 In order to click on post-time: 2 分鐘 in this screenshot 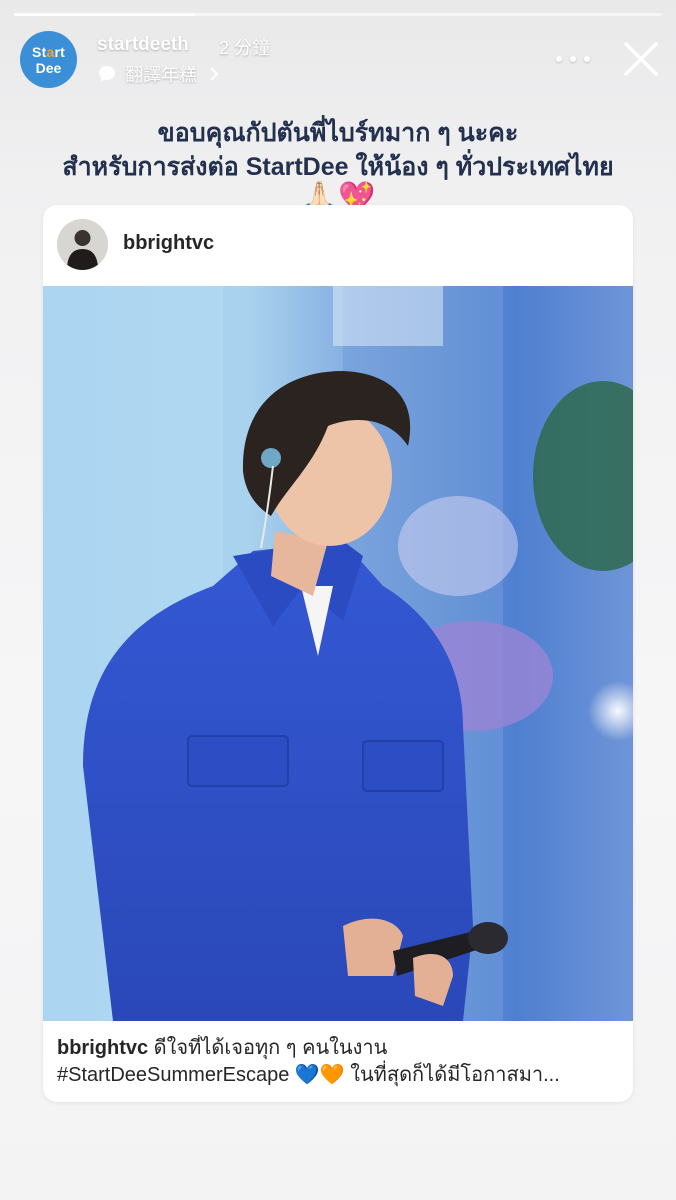, I will do `click(245, 48)`.